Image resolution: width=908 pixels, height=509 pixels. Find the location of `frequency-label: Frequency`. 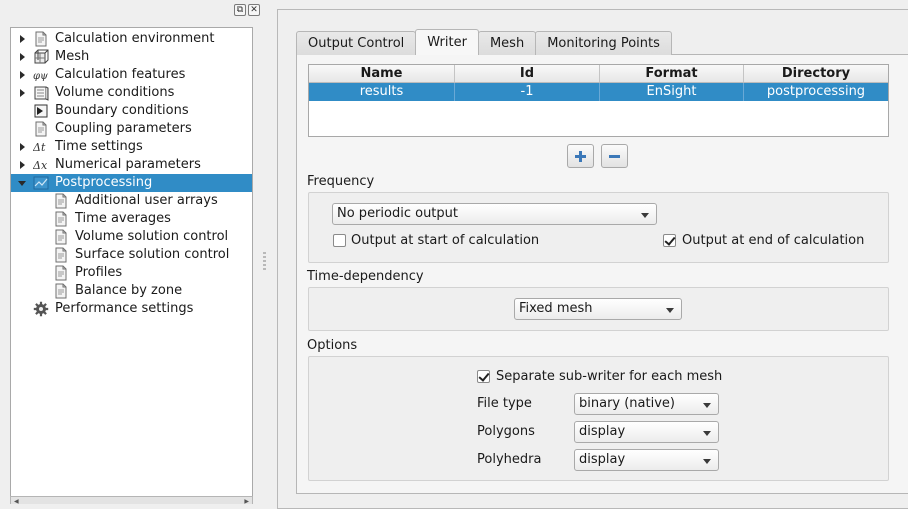

frequency-label: Frequency is located at coordinates (341, 181).